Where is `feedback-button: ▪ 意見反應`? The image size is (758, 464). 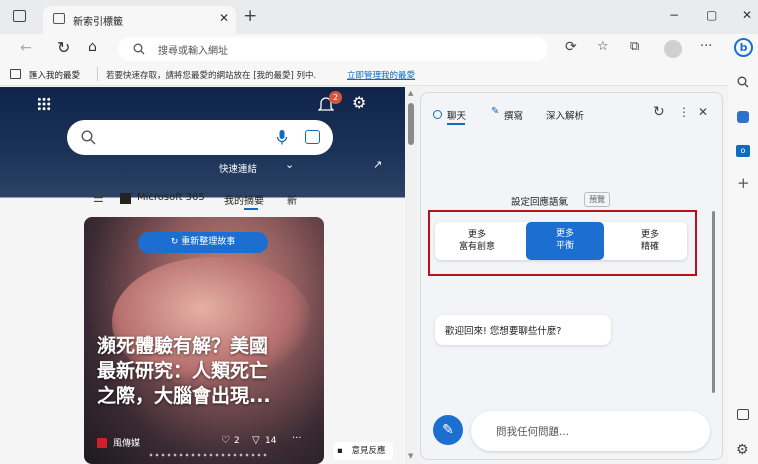
feedback-button: ▪ 意見反應 is located at coordinates (363, 451).